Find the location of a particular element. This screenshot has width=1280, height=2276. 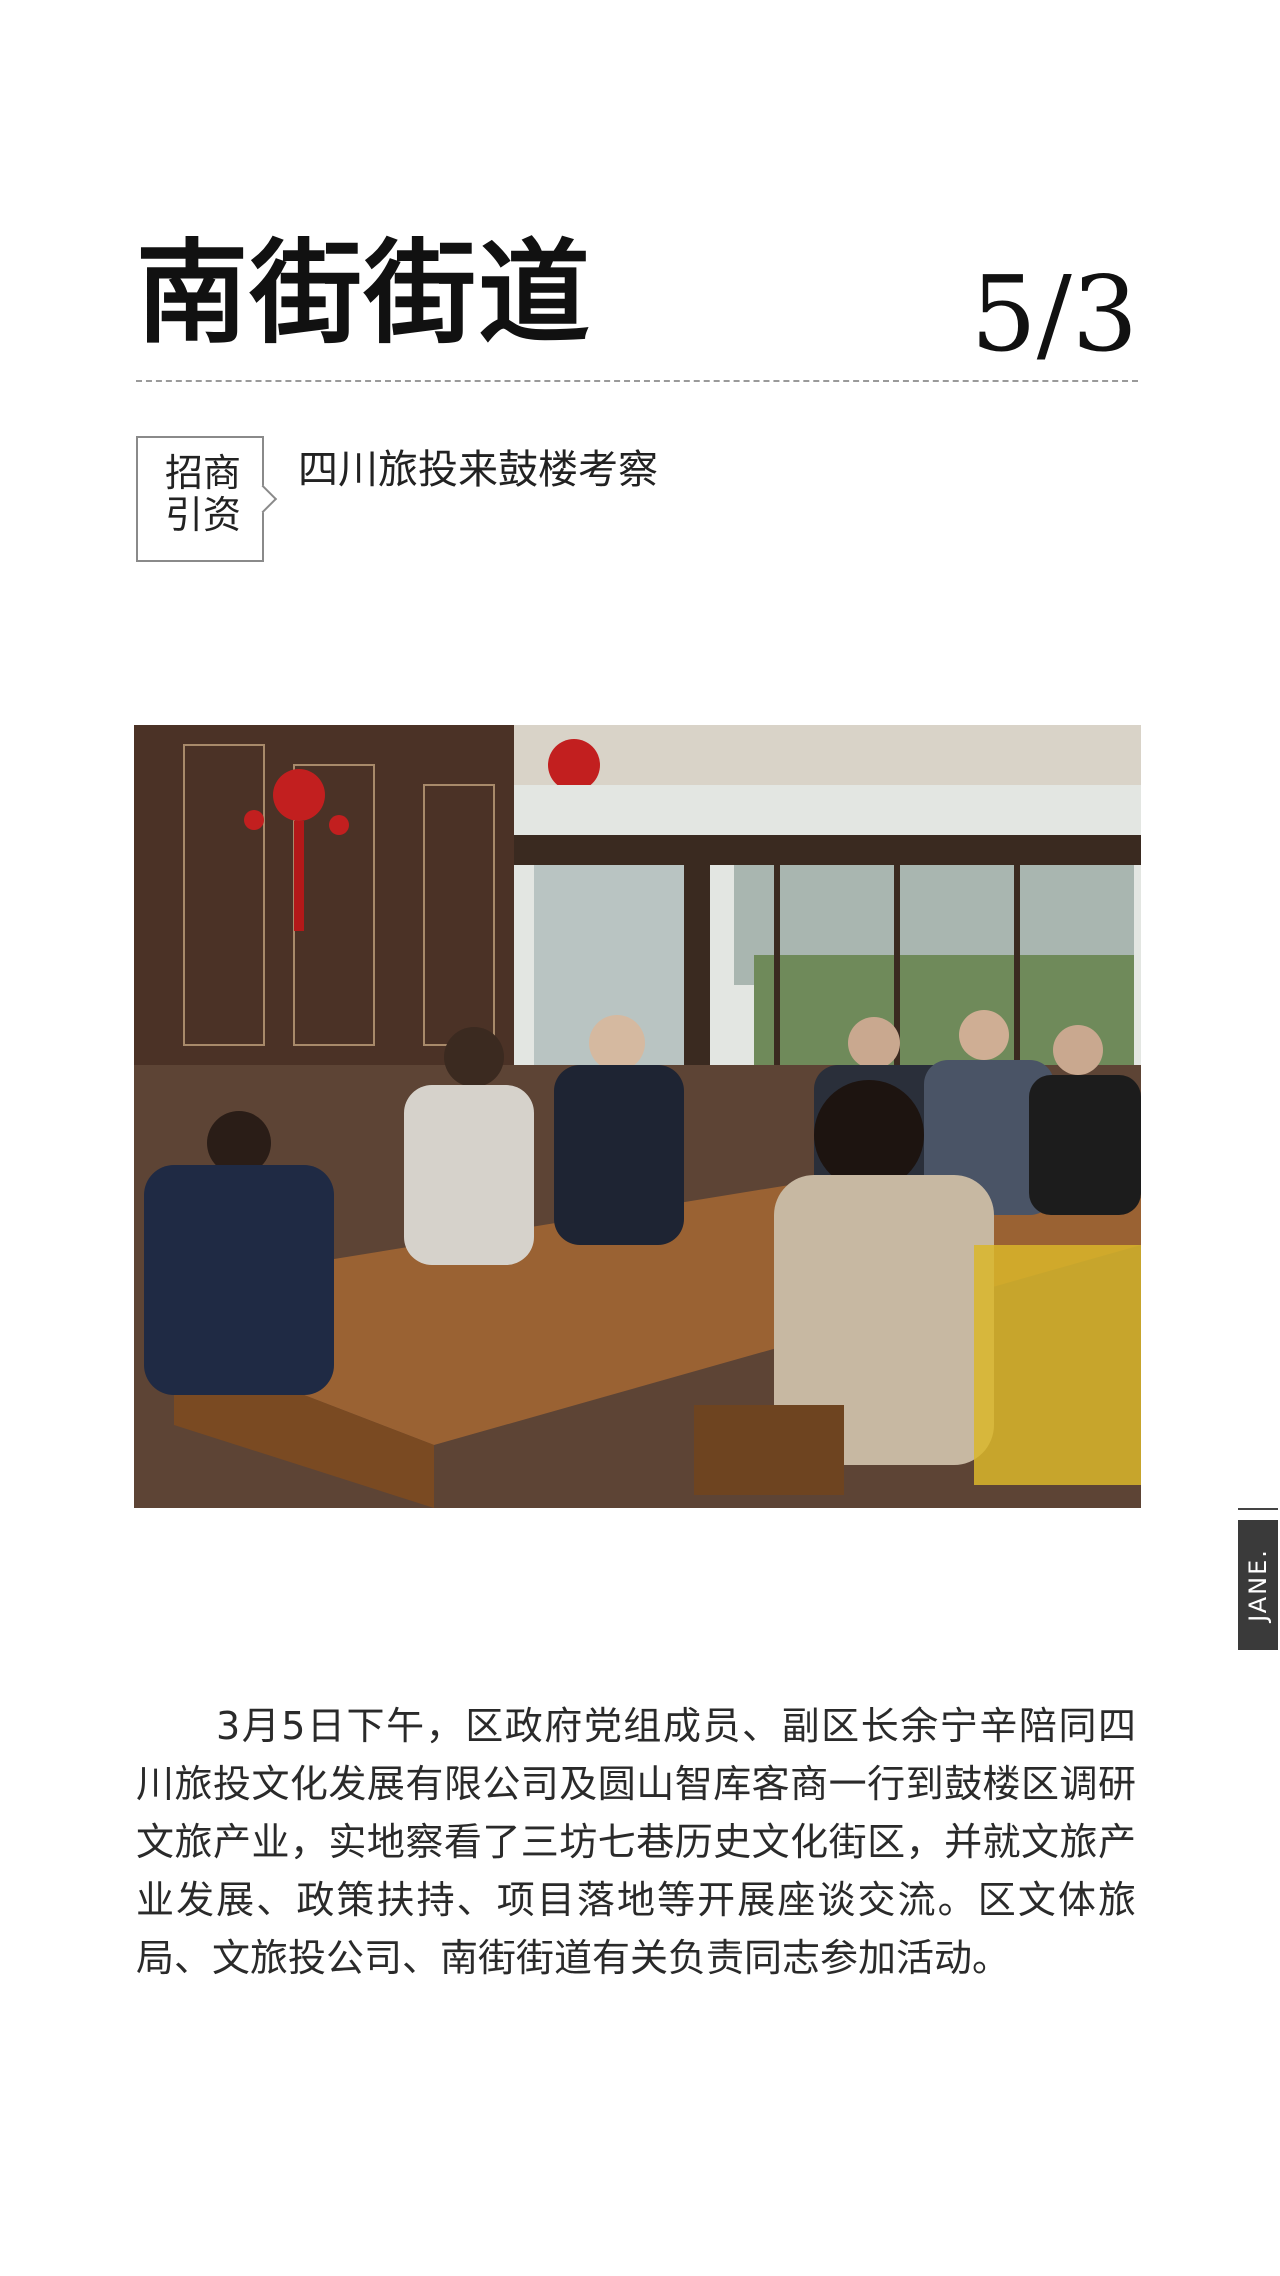

tag-arrow-icon is located at coordinates (263, 499).